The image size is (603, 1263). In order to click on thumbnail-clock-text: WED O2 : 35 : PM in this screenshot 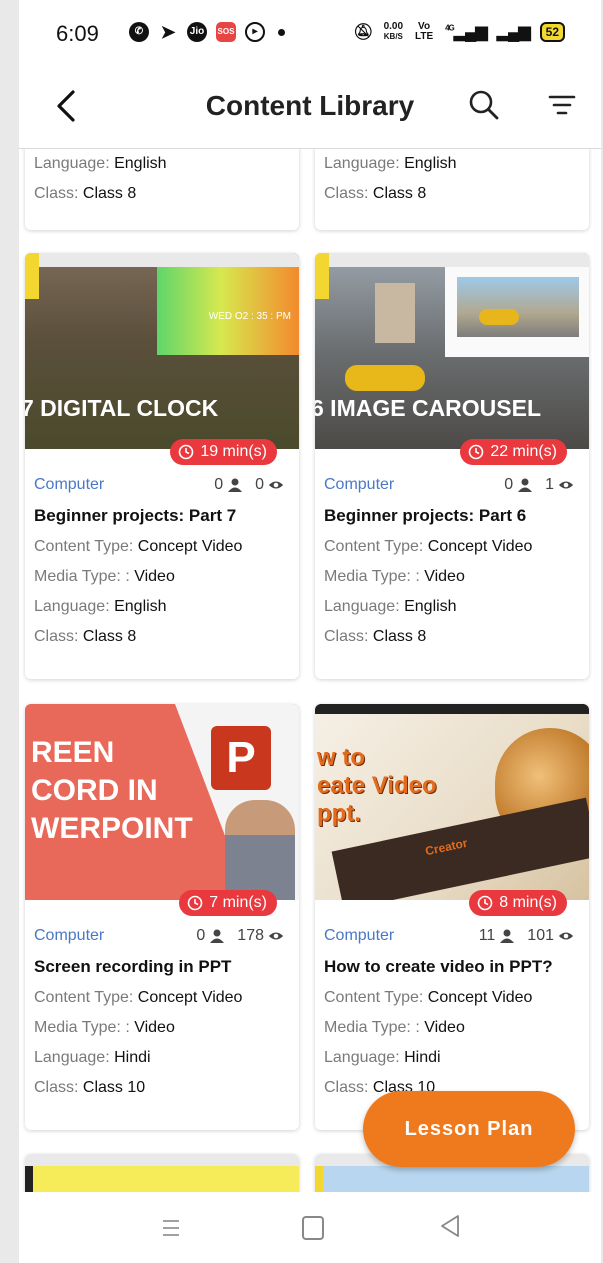, I will do `click(249, 316)`.